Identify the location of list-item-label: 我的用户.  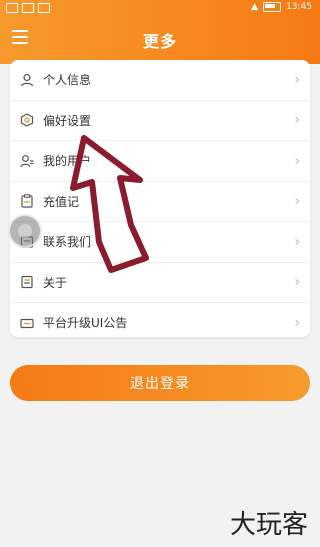
(67, 161).